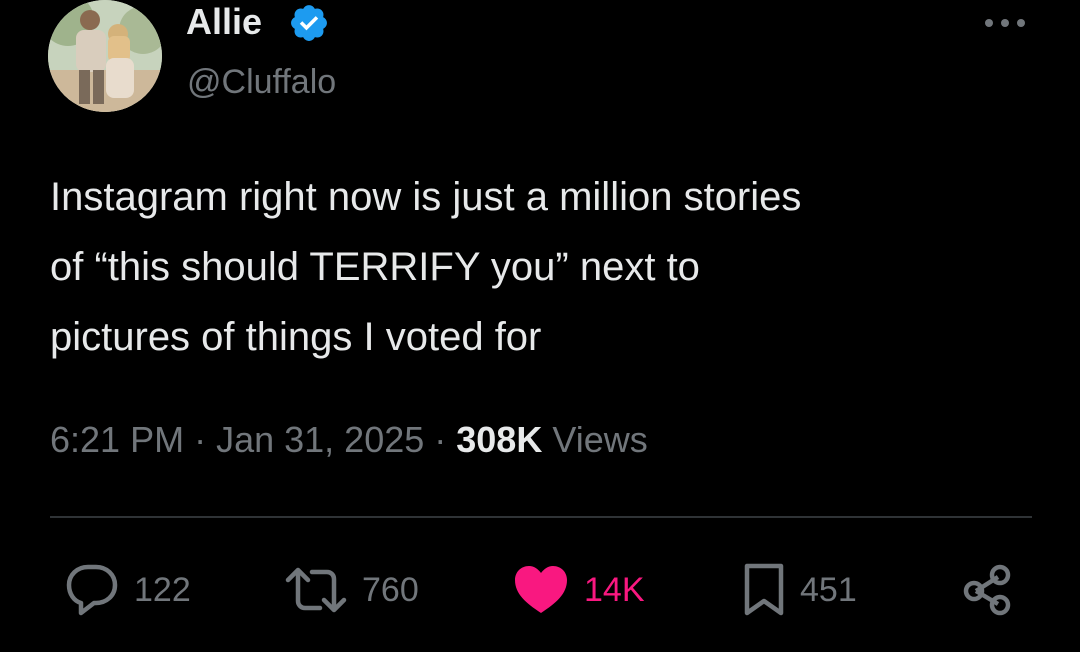 The height and width of the screenshot is (652, 1080). I want to click on like-count: 14K, so click(614, 590).